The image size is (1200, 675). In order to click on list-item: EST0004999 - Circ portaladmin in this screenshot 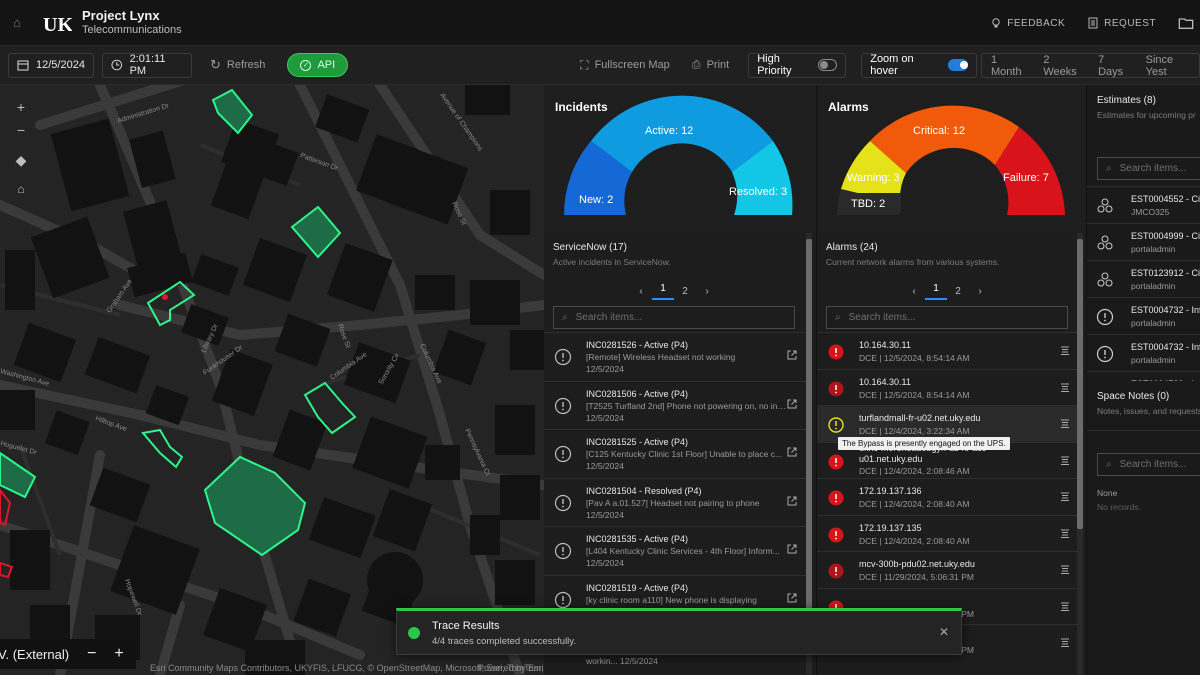, I will do `click(1143, 241)`.